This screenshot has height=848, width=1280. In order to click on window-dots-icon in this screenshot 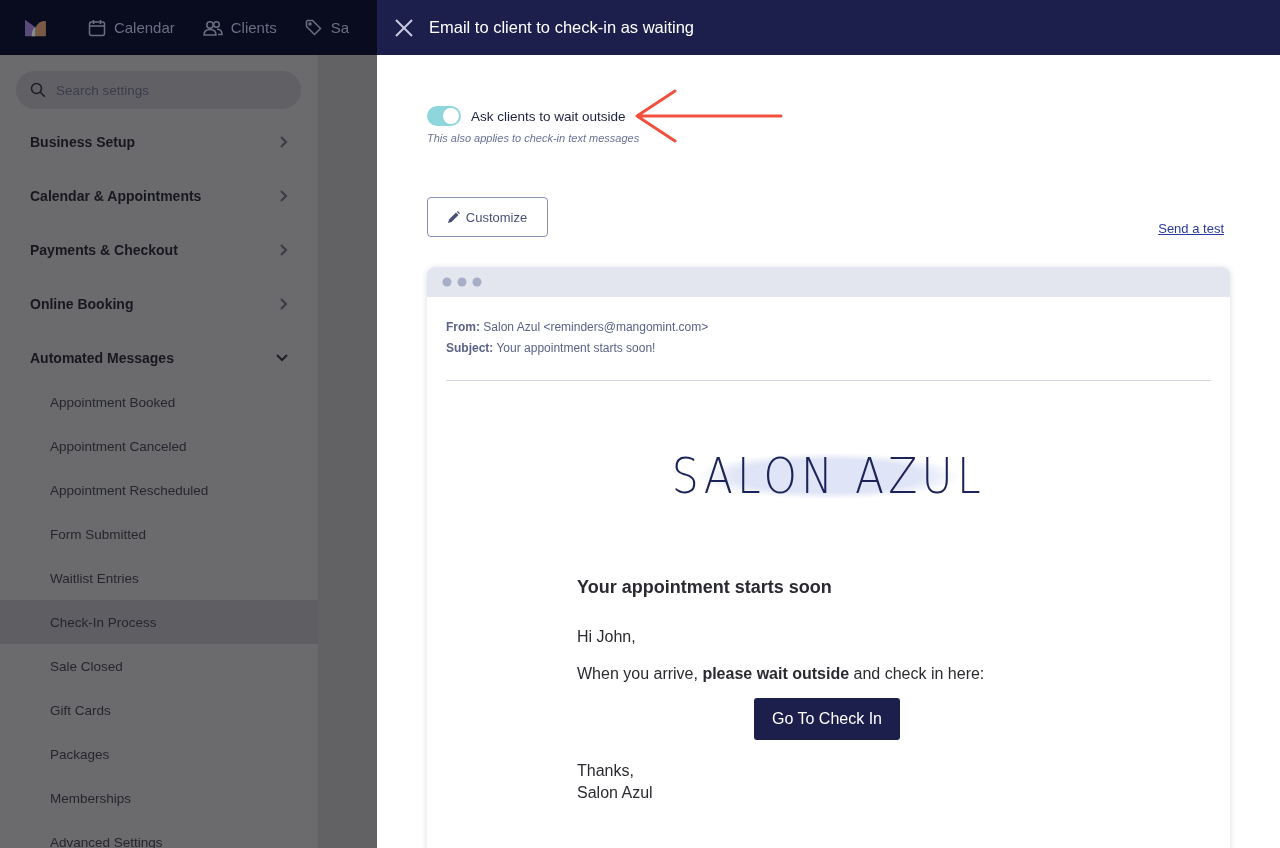, I will do `click(463, 282)`.